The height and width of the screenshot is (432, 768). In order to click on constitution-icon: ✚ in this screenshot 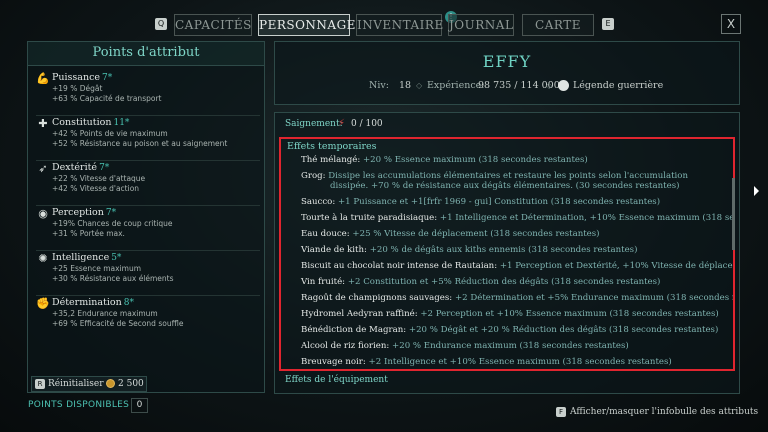, I will do `click(43, 123)`.